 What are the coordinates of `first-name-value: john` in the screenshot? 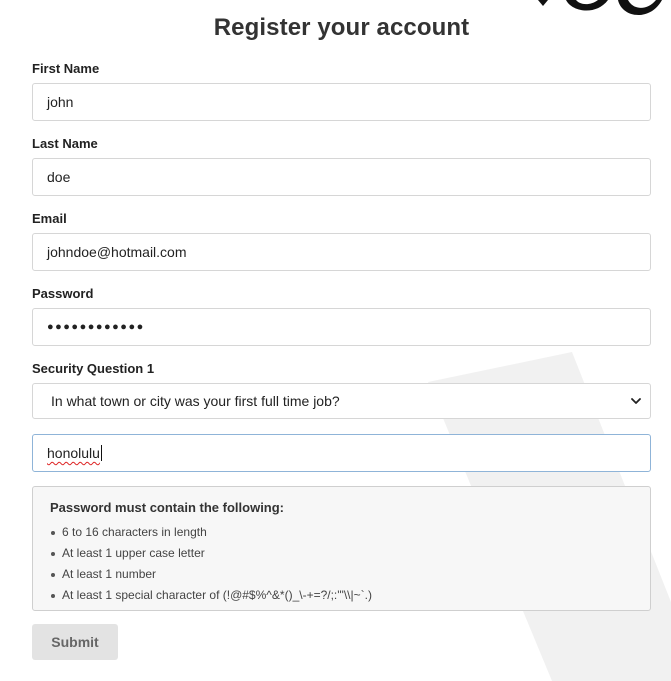 It's located at (60, 102).